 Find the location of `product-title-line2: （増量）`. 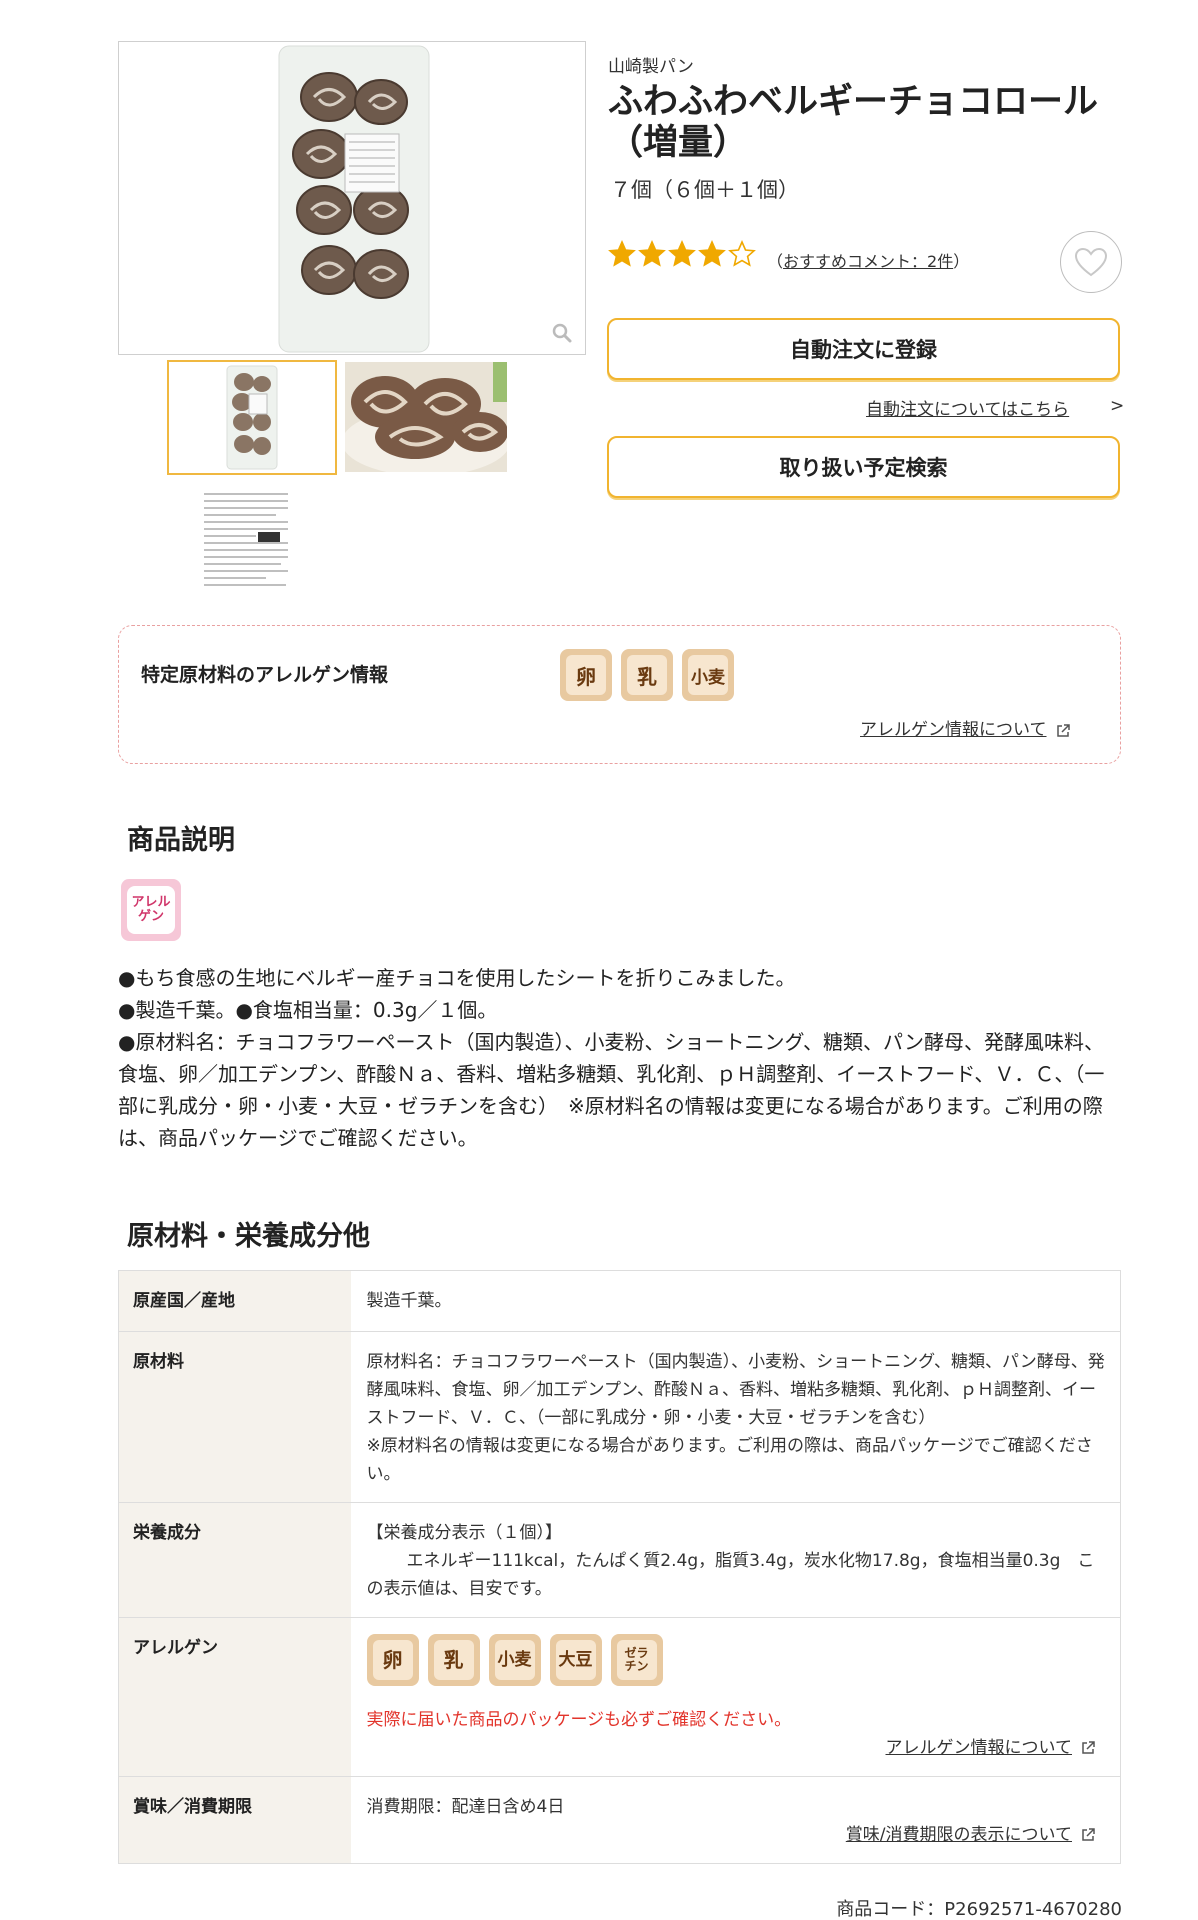

product-title-line2: （増量） is located at coordinates (678, 143).